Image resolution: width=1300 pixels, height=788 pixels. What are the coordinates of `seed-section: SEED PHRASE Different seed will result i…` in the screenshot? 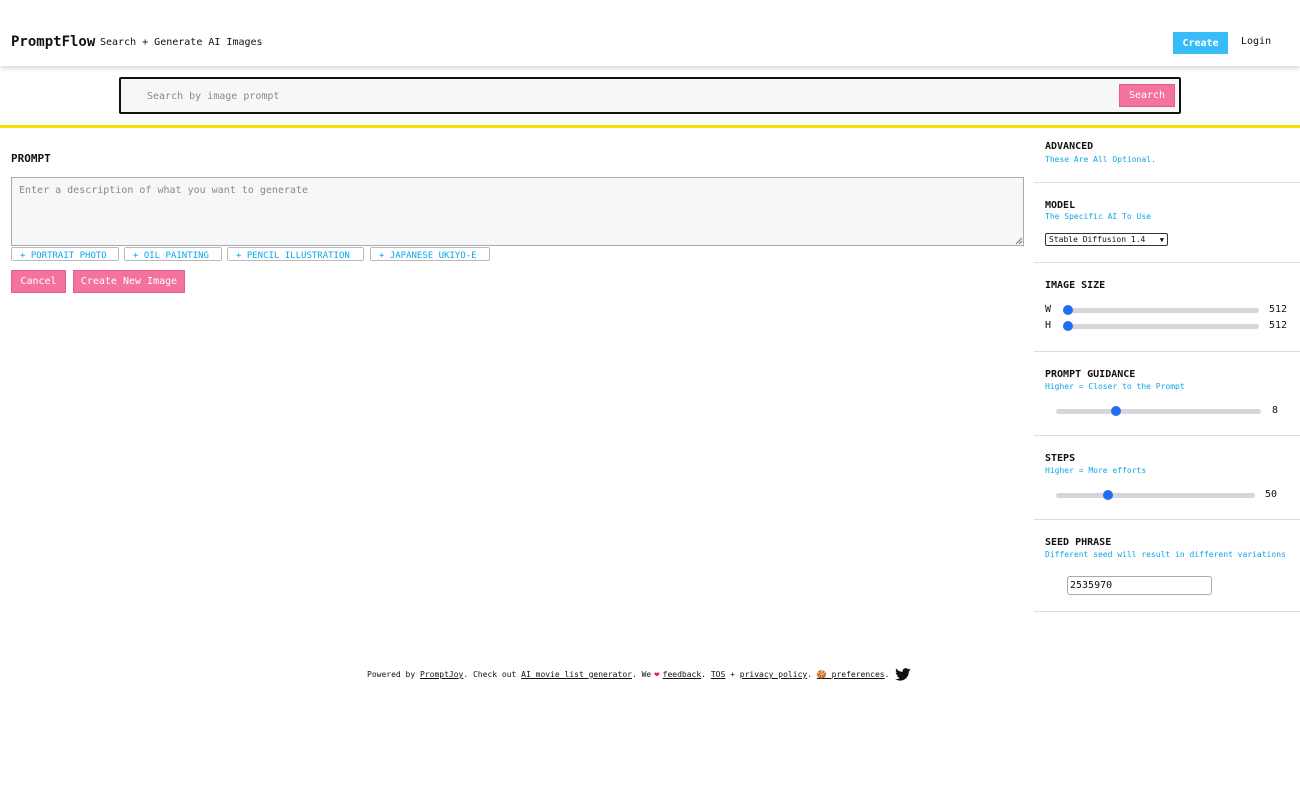 It's located at (1167, 566).